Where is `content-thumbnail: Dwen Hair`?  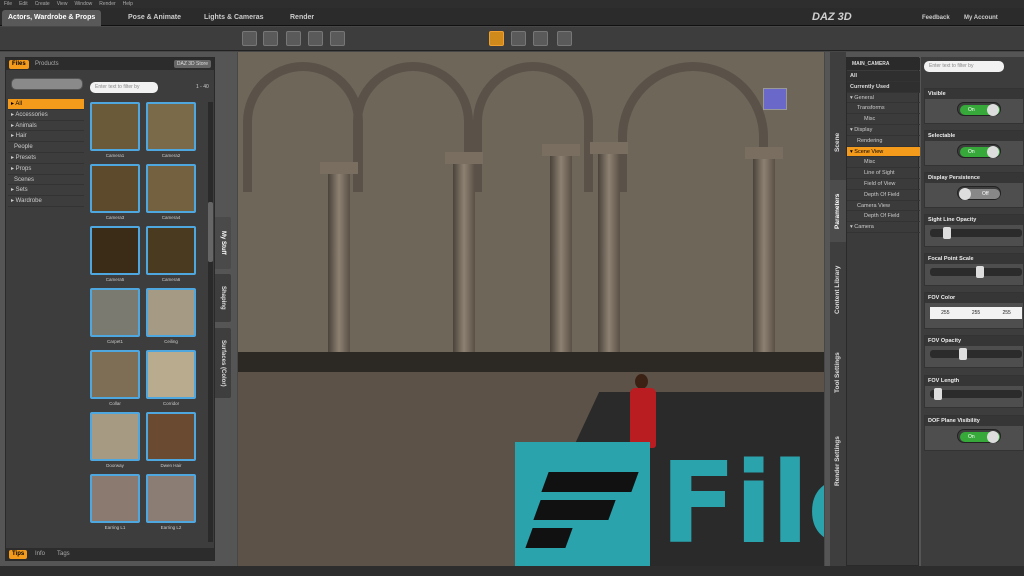
content-thumbnail: Dwen Hair is located at coordinates (171, 442).